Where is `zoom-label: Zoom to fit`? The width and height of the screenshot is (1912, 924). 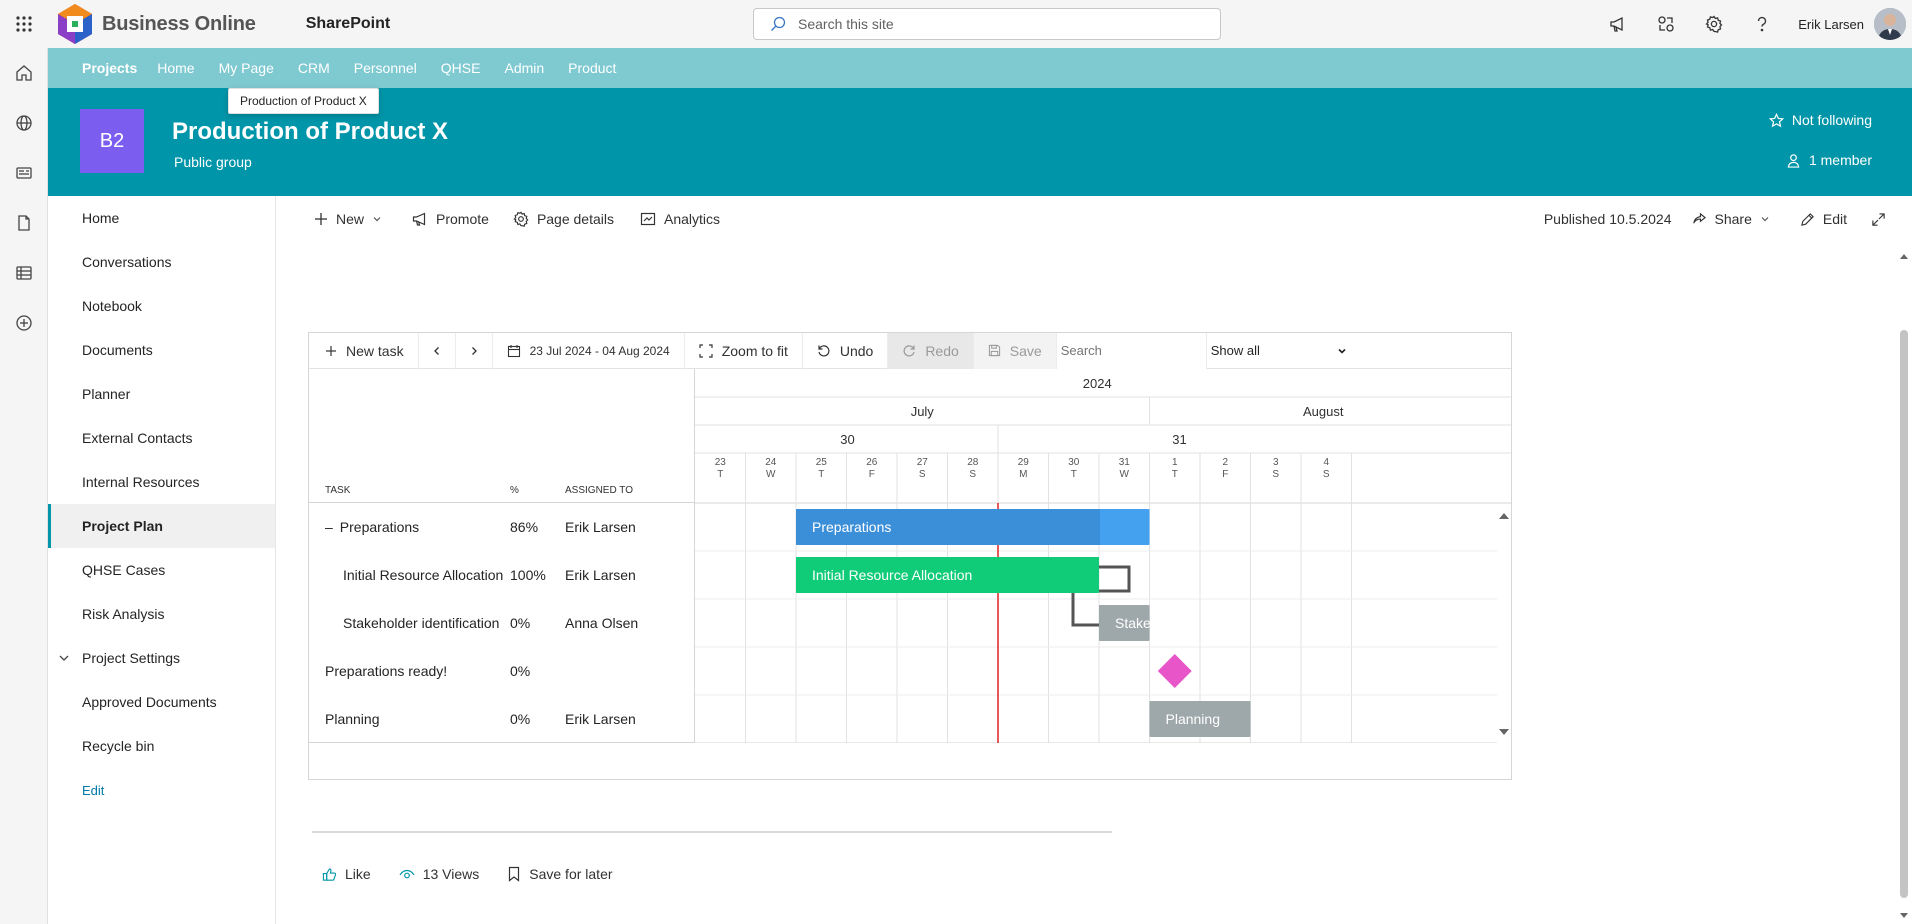 zoom-label: Zoom to fit is located at coordinates (754, 350).